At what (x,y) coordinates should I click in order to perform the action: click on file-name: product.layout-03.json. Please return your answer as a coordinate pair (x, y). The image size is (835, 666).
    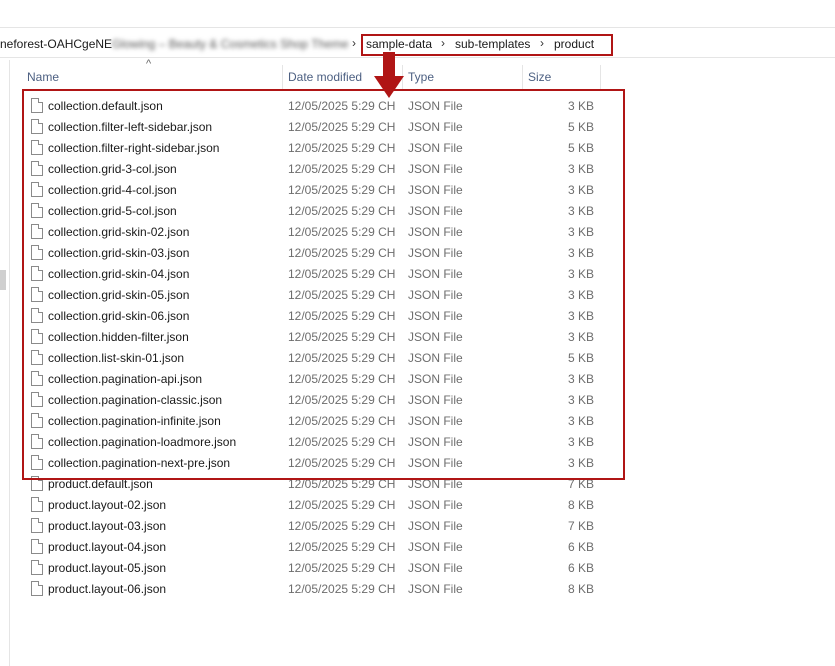
    Looking at the image, I should click on (107, 526).